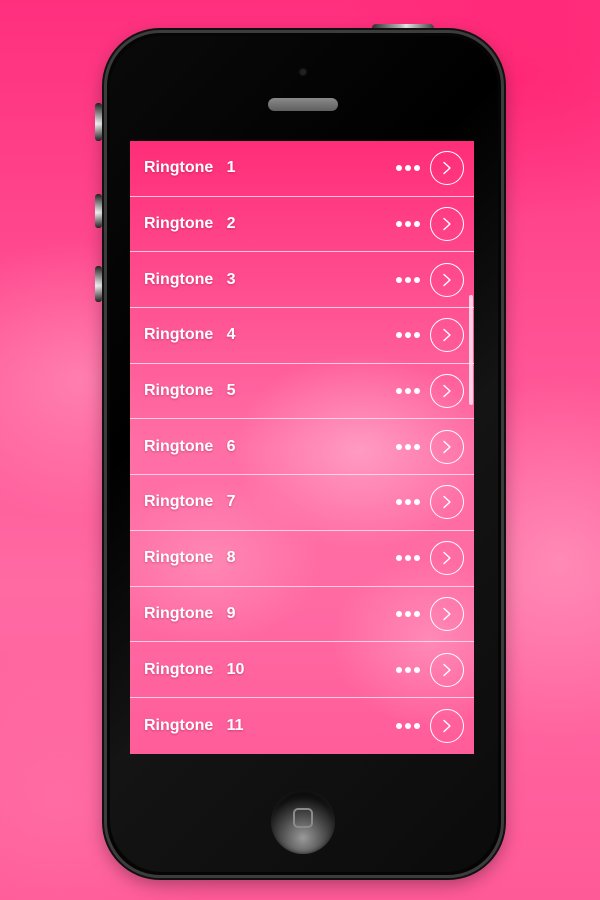 This screenshot has height=900, width=600. Describe the element at coordinates (302, 615) in the screenshot. I see `ringtone-row-9: Ringtone 9` at that location.